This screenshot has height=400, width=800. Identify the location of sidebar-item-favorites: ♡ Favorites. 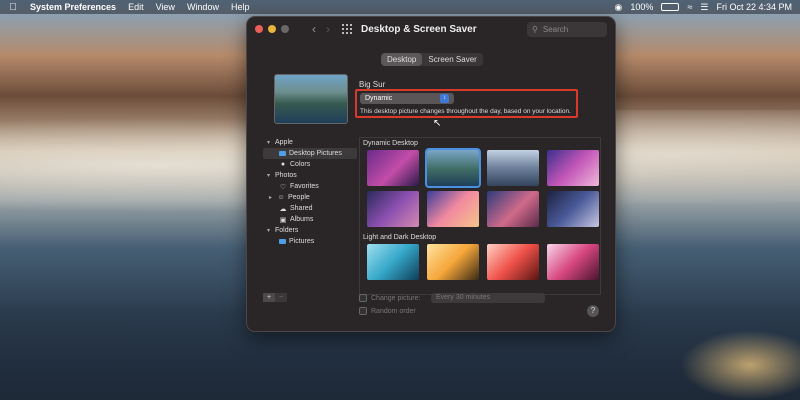
(310, 186).